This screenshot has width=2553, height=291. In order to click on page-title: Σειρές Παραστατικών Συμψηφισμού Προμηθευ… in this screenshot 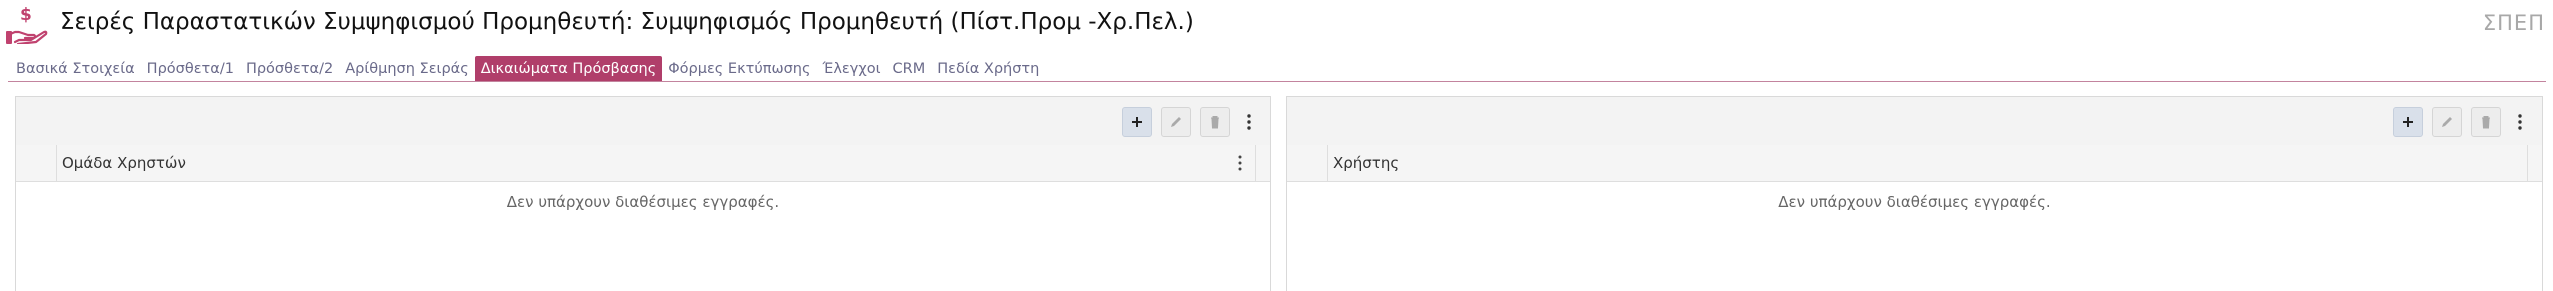, I will do `click(627, 22)`.